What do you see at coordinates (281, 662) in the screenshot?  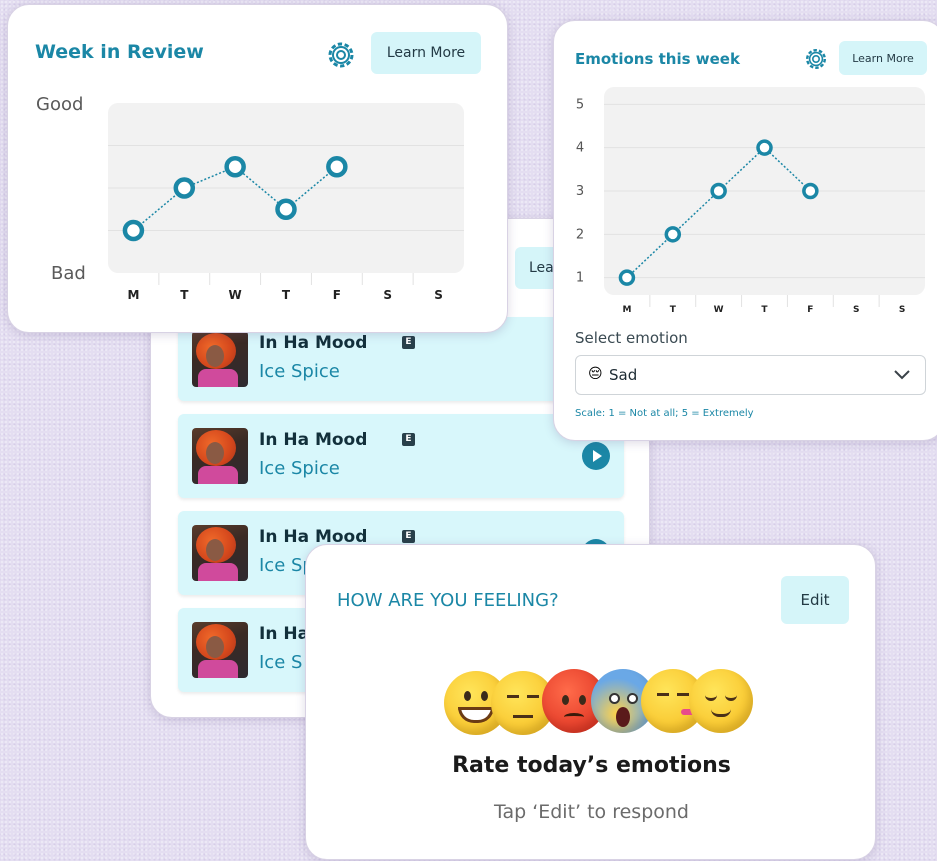 I see `track-artist: Ice S` at bounding box center [281, 662].